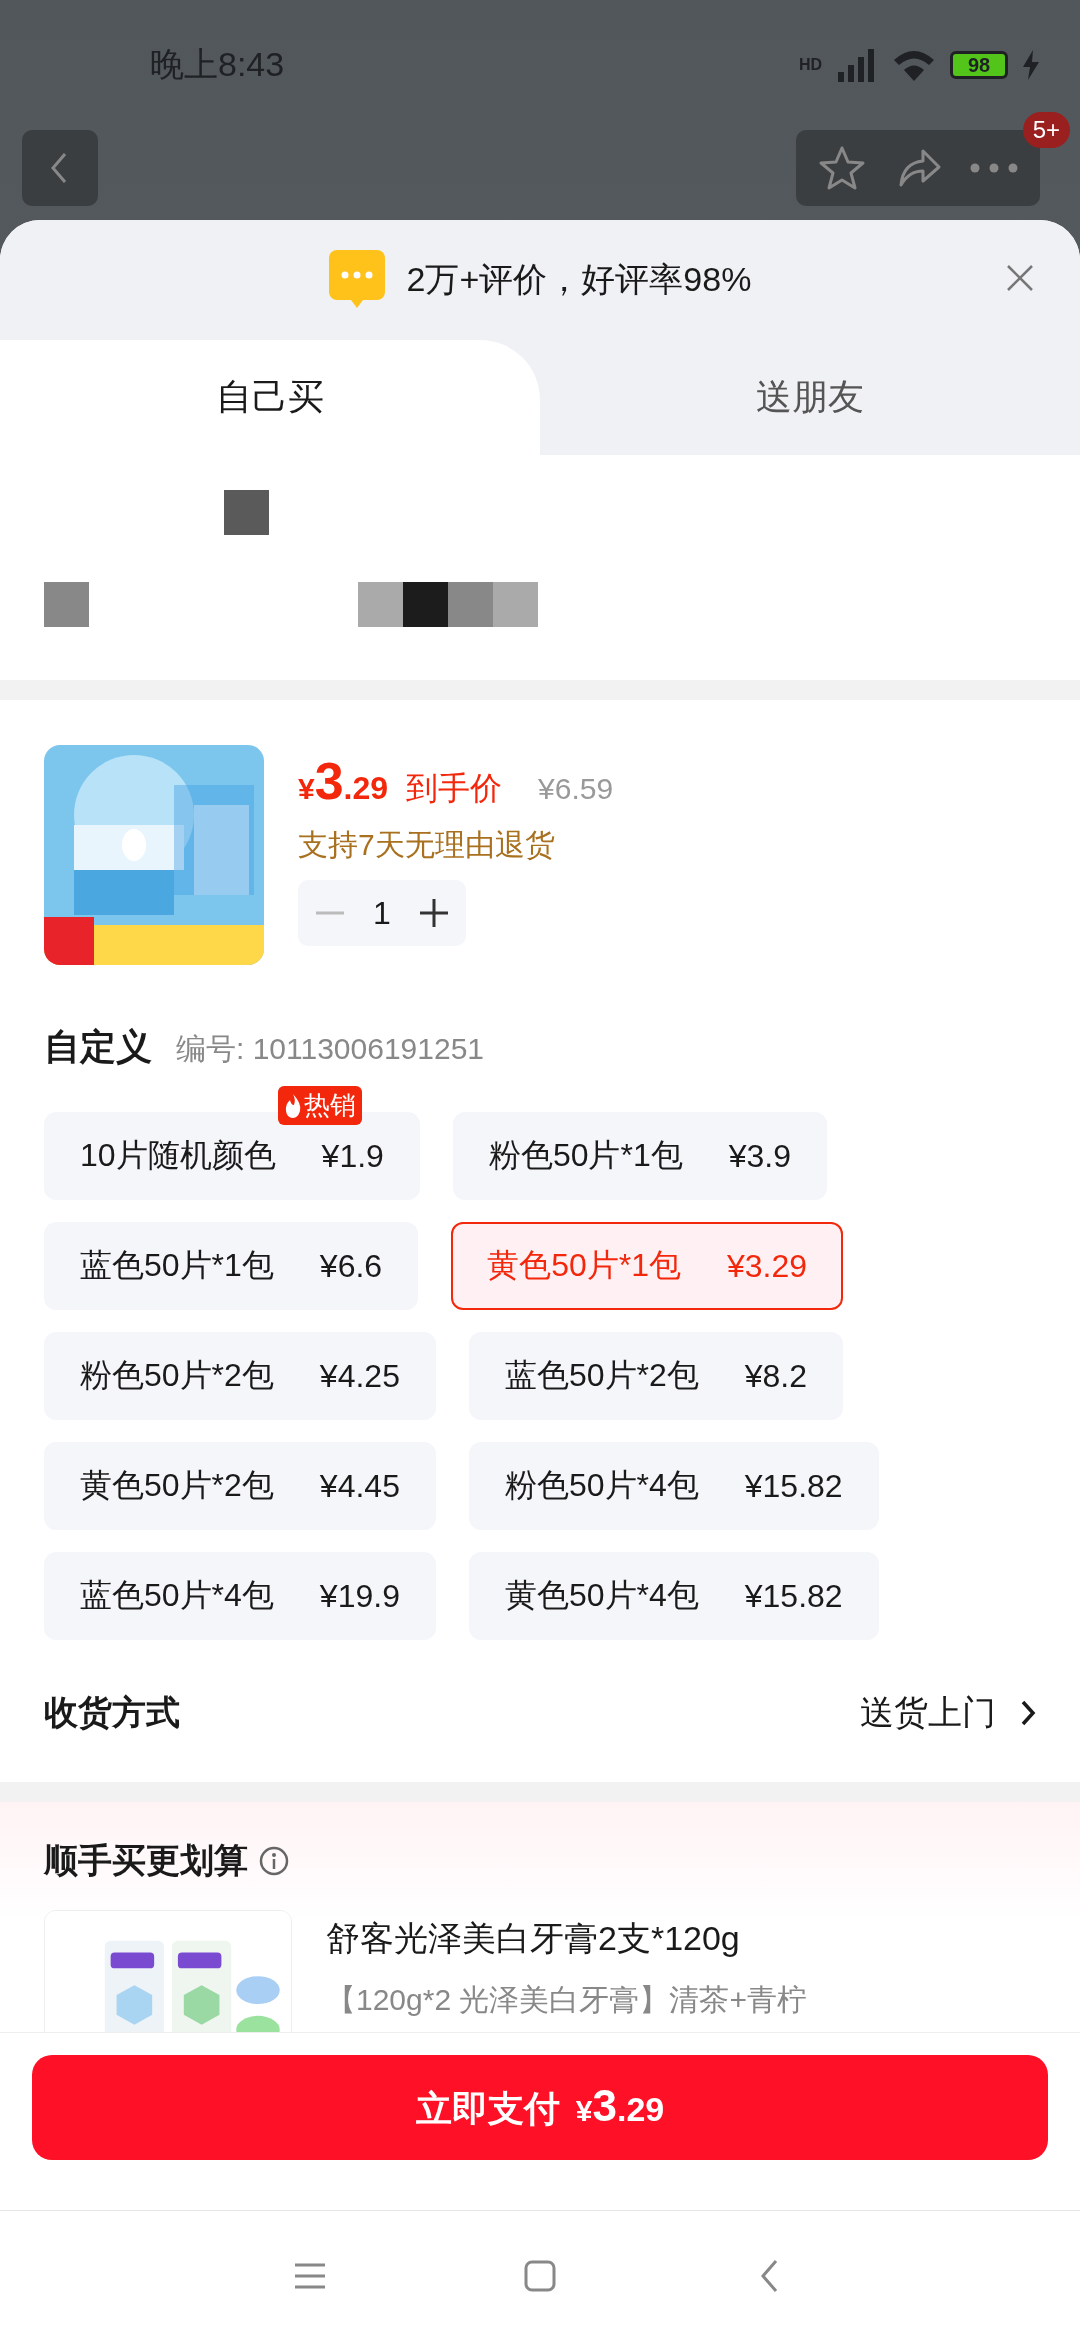 This screenshot has height=2340, width=1080. What do you see at coordinates (217, 64) in the screenshot?
I see `status-time: 晚上8:43` at bounding box center [217, 64].